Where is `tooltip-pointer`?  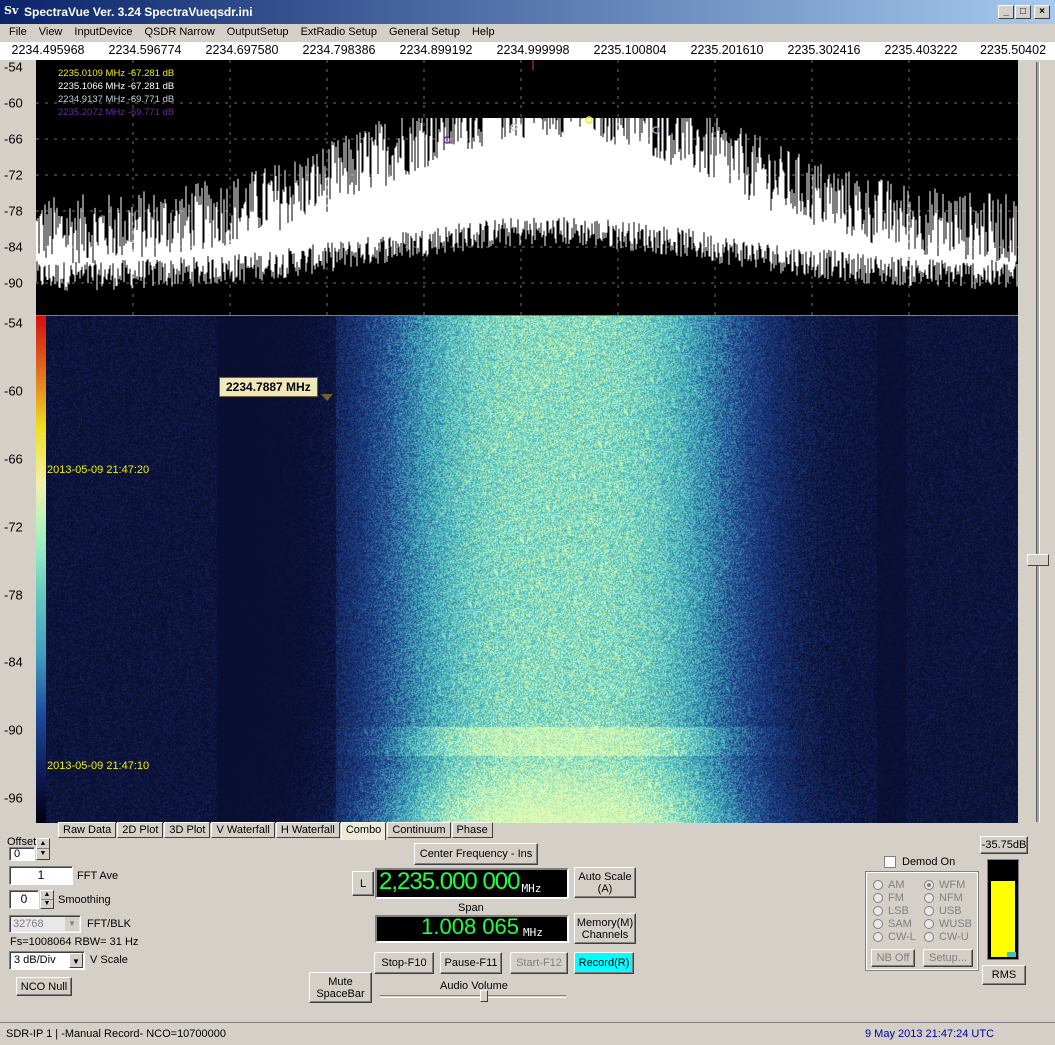
tooltip-pointer is located at coordinates (327, 397).